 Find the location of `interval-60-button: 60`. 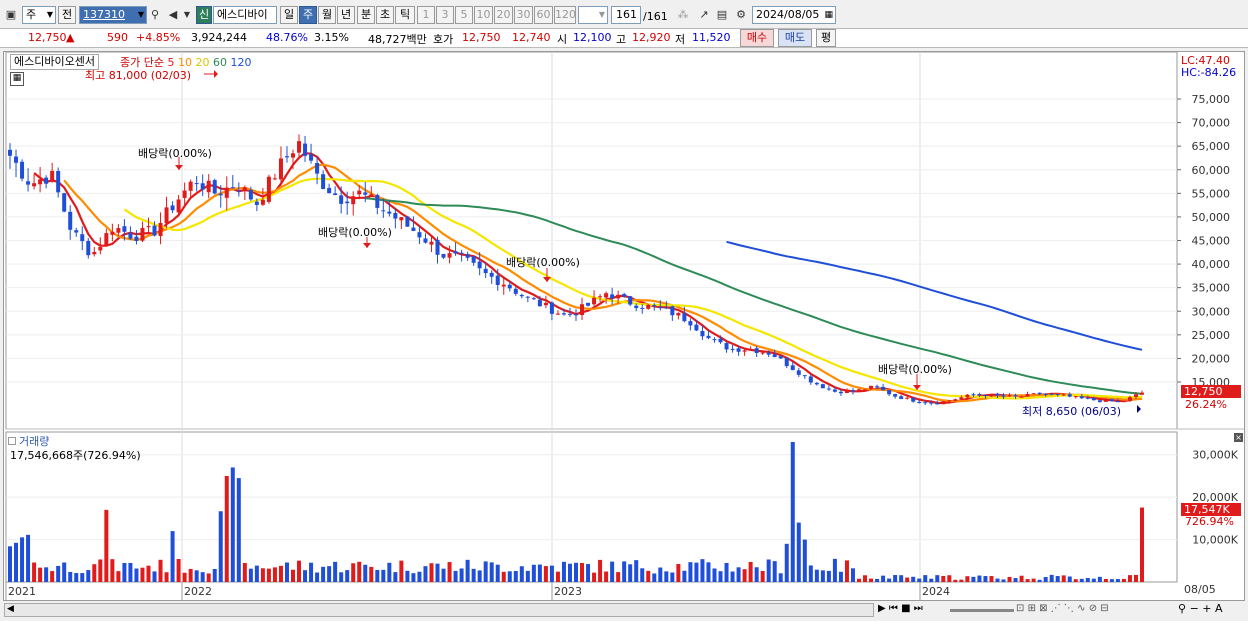

interval-60-button: 60 is located at coordinates (543, 15).